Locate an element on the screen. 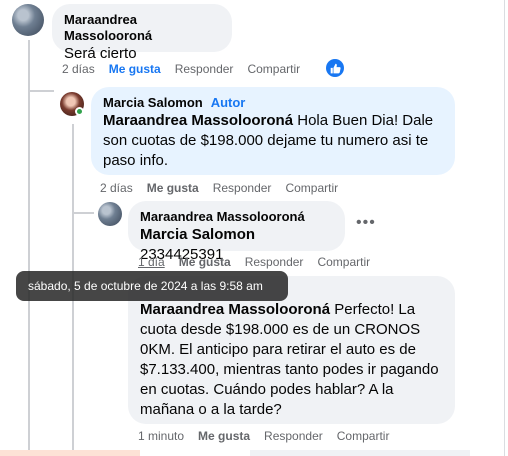 Image resolution: width=508 pixels, height=456 pixels. mention-link: Marcia Salomon is located at coordinates (197, 234).